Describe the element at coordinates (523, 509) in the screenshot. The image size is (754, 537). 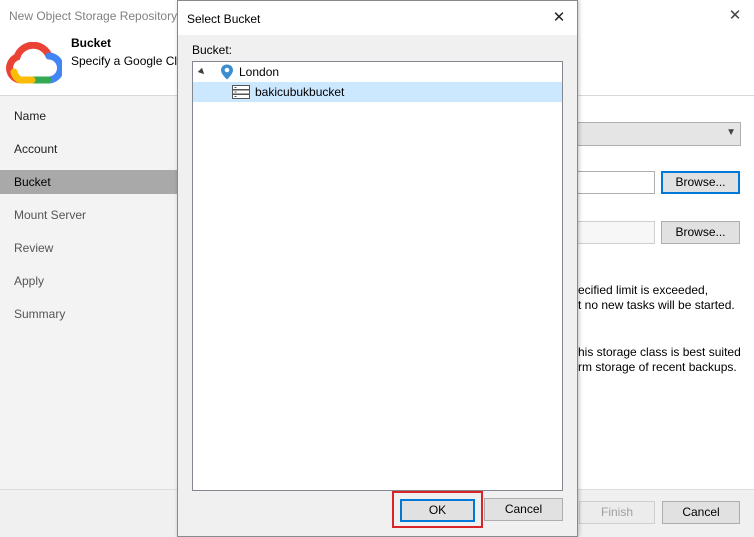
I see `dialog-cancel-button: Cancel` at that location.